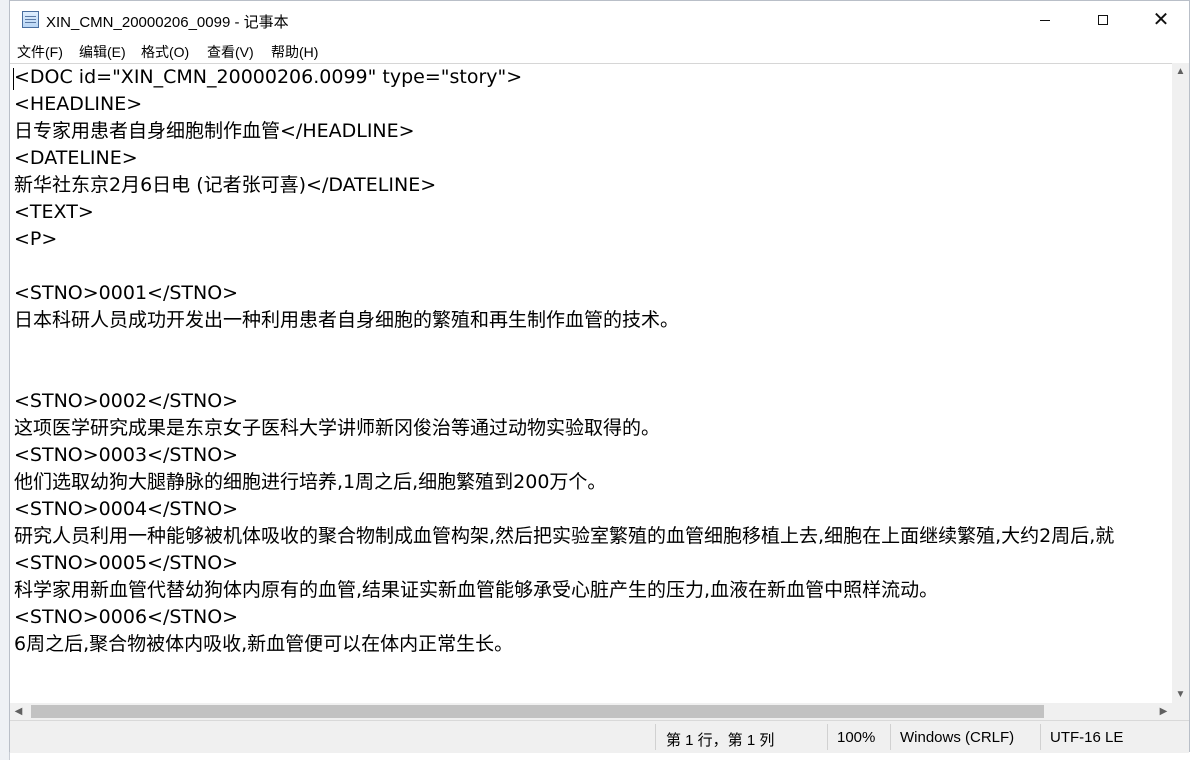  Describe the element at coordinates (214, 131) in the screenshot. I see `text-line: 日专家用患者自身细胞制作血管</HEADLINE>` at that location.